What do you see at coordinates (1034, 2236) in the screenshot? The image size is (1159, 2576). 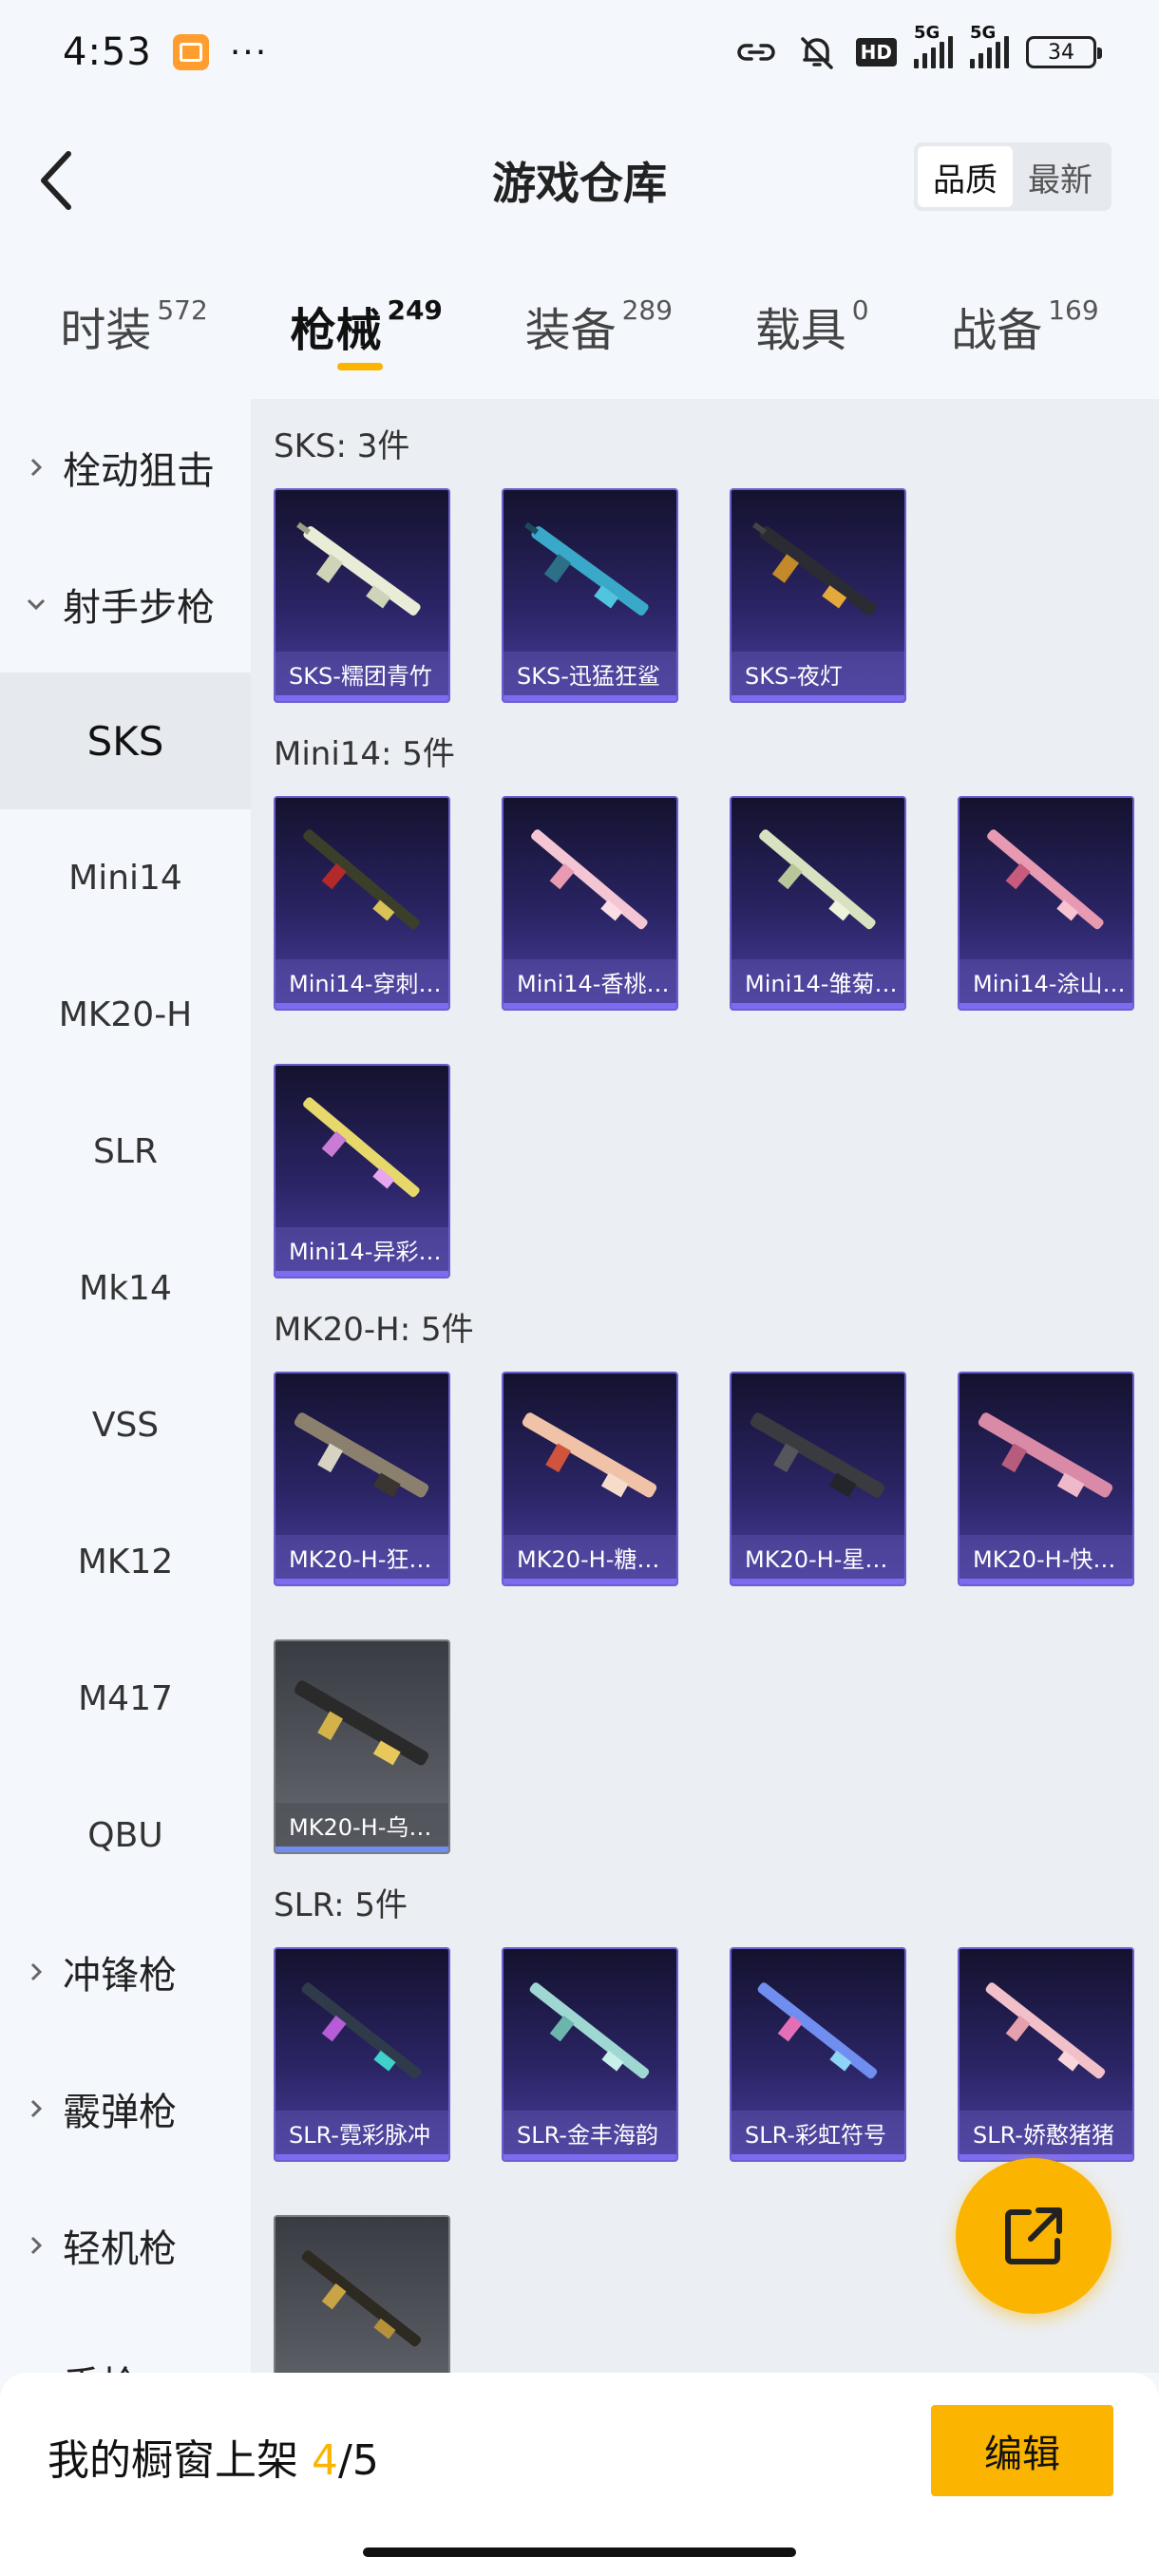 I see `share-button` at bounding box center [1034, 2236].